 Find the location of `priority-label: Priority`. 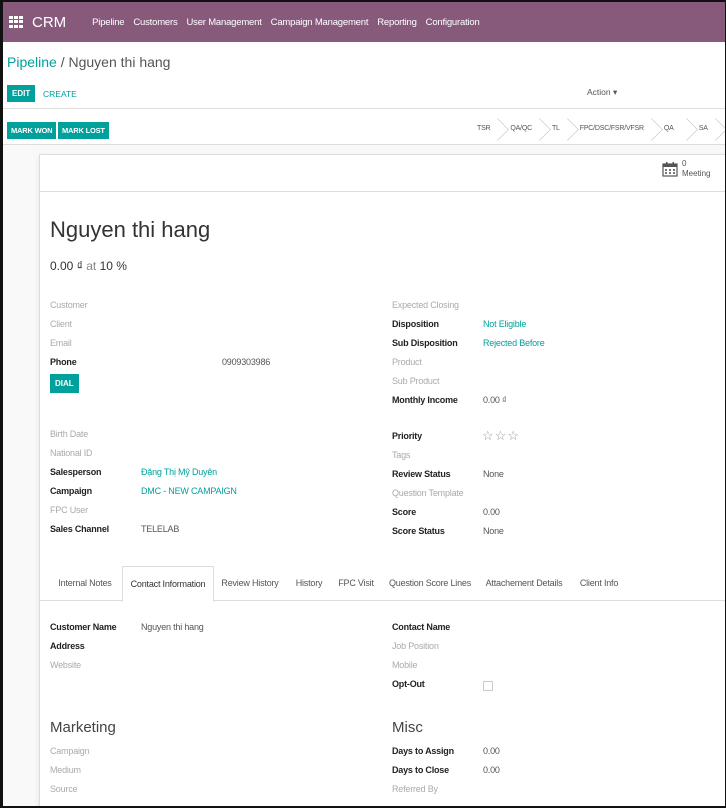

priority-label: Priority is located at coordinates (407, 436).